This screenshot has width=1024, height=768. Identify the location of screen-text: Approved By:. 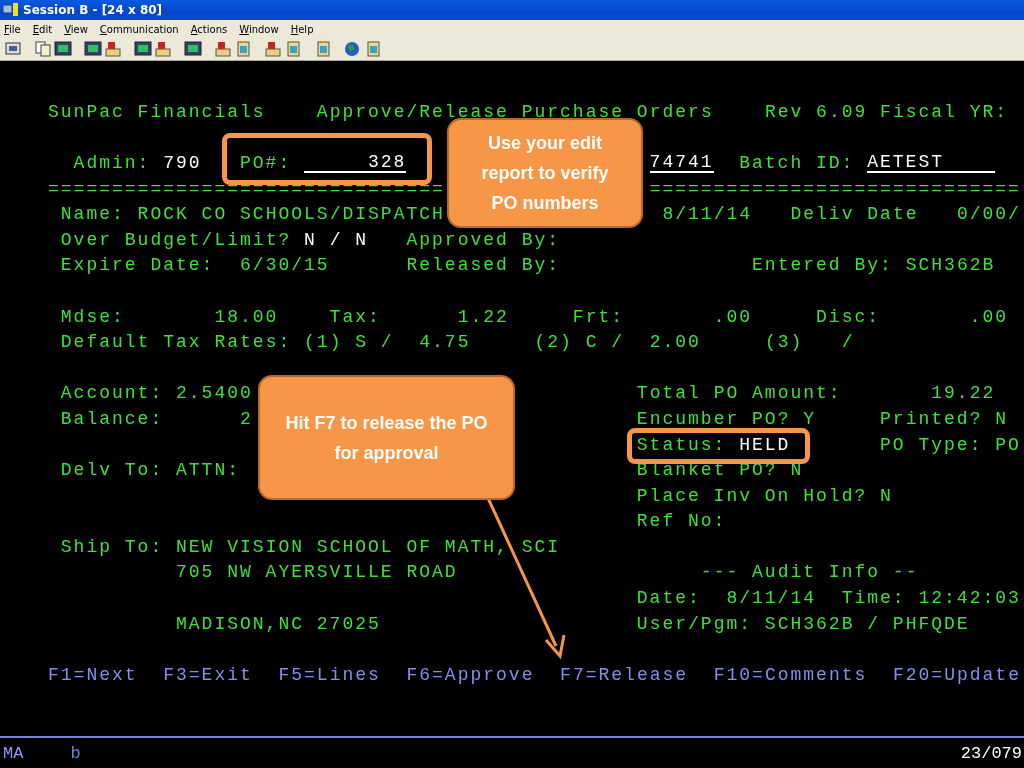
(483, 239).